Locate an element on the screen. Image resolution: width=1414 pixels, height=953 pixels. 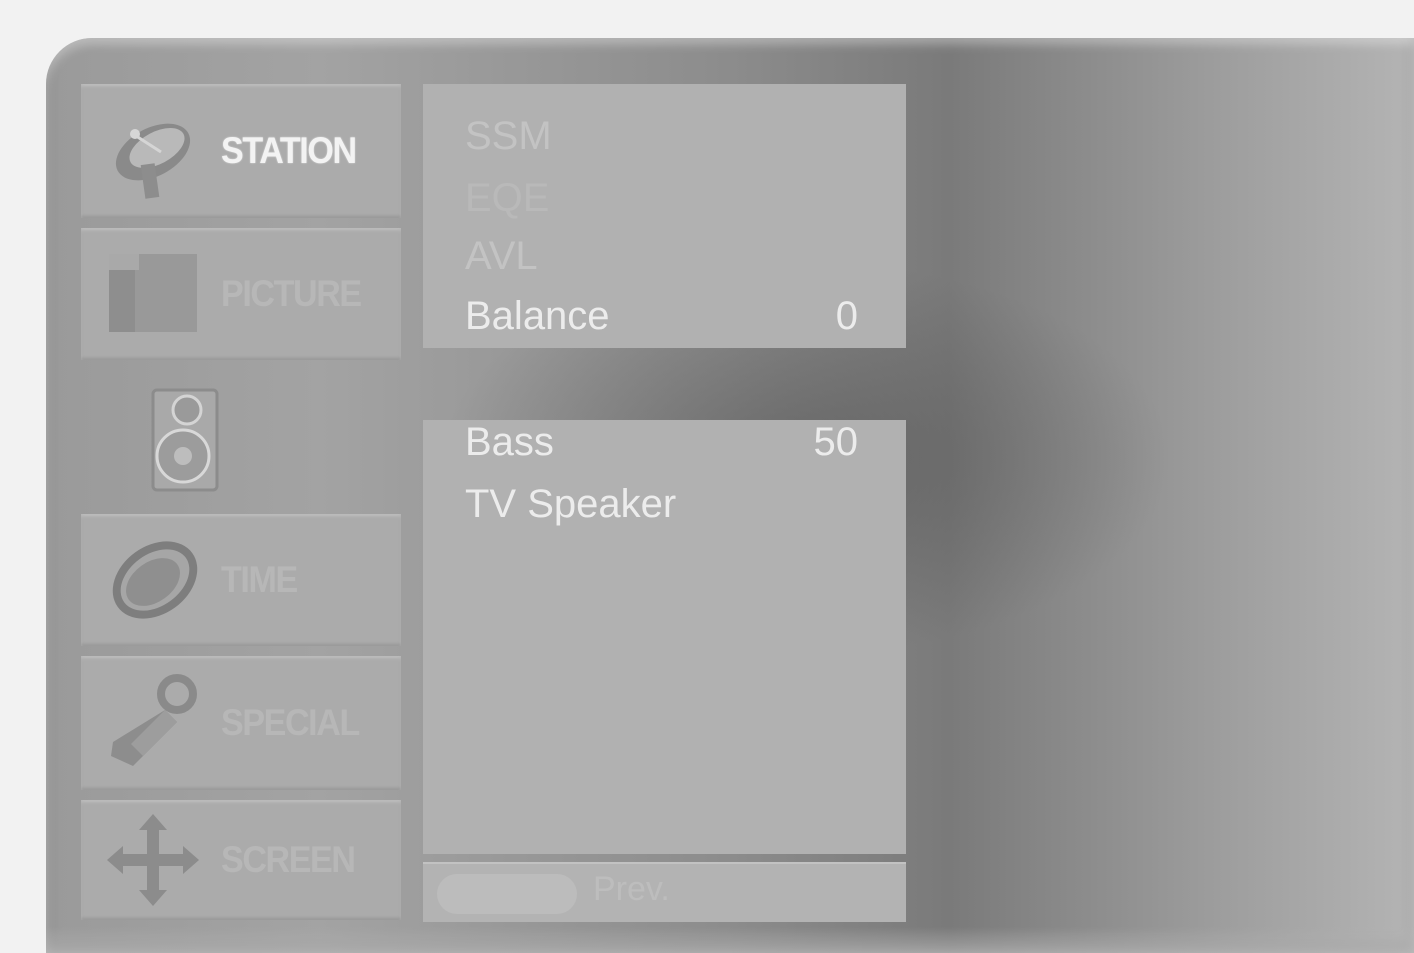
speaker-icon is located at coordinates (185, 440).